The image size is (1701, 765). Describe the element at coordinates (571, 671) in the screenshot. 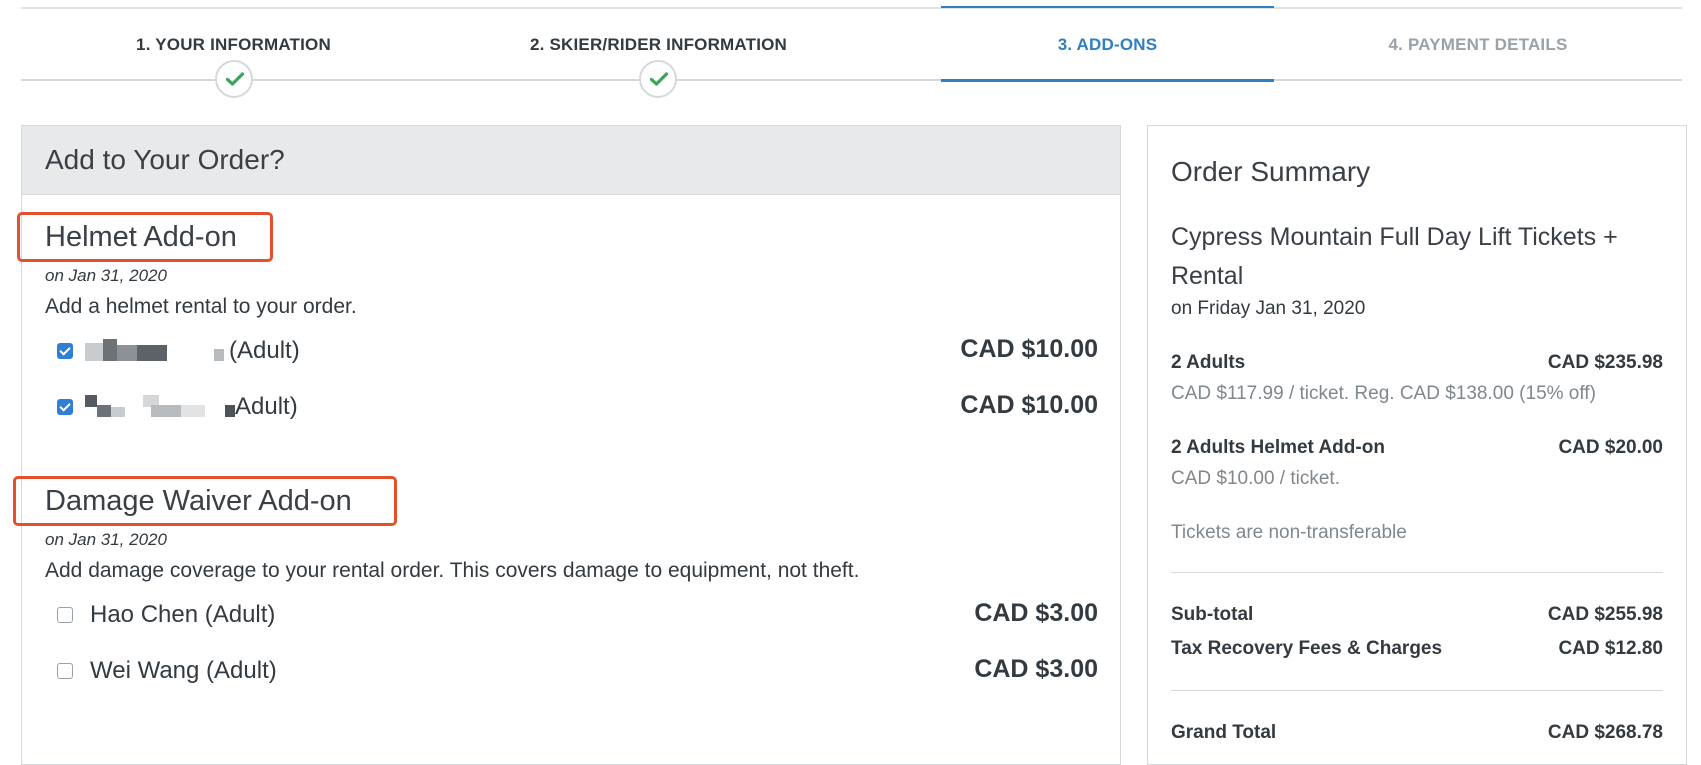

I see `damage-waiver-row: Wei Wang (Adult) CAD $3.00` at that location.